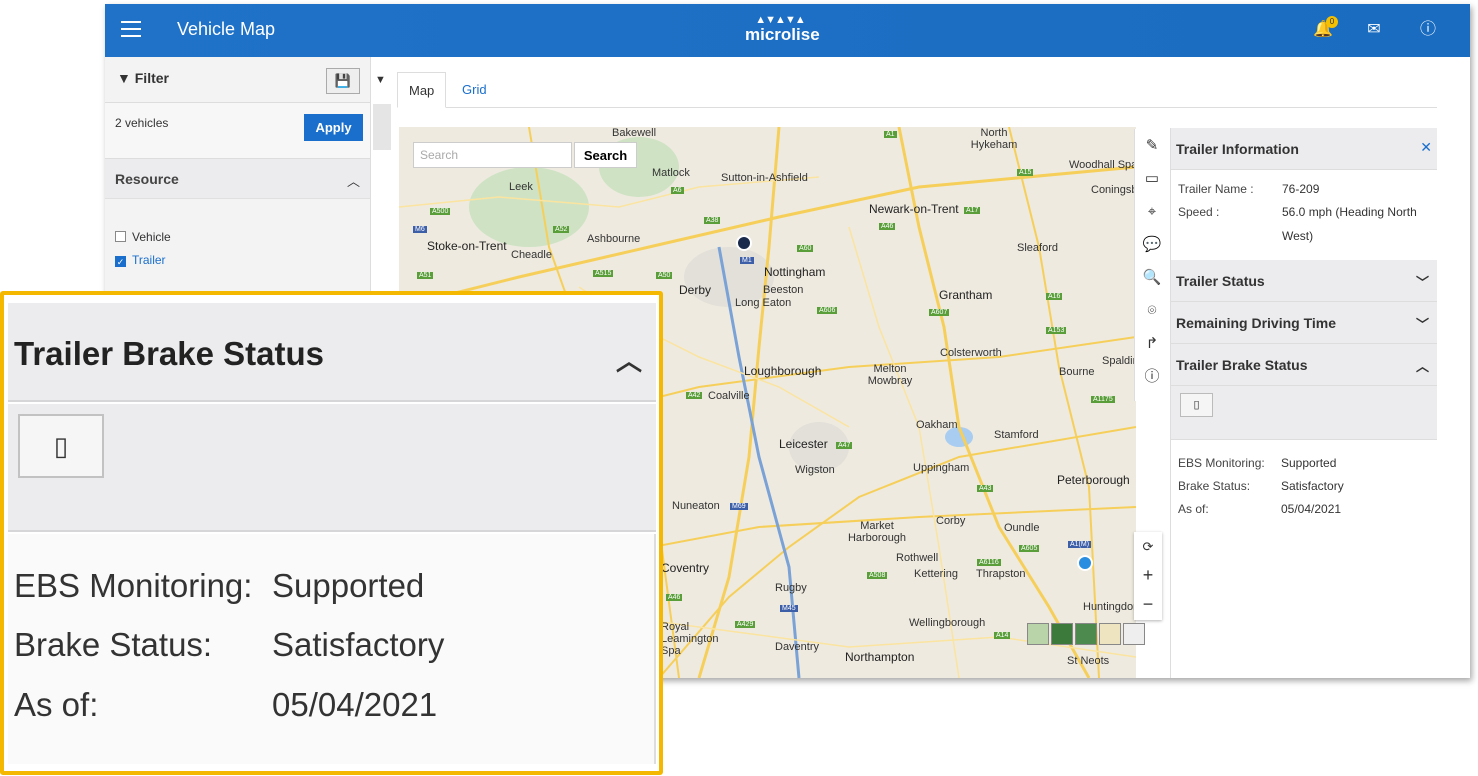  What do you see at coordinates (803, 444) in the screenshot?
I see `map-label: Leicester` at bounding box center [803, 444].